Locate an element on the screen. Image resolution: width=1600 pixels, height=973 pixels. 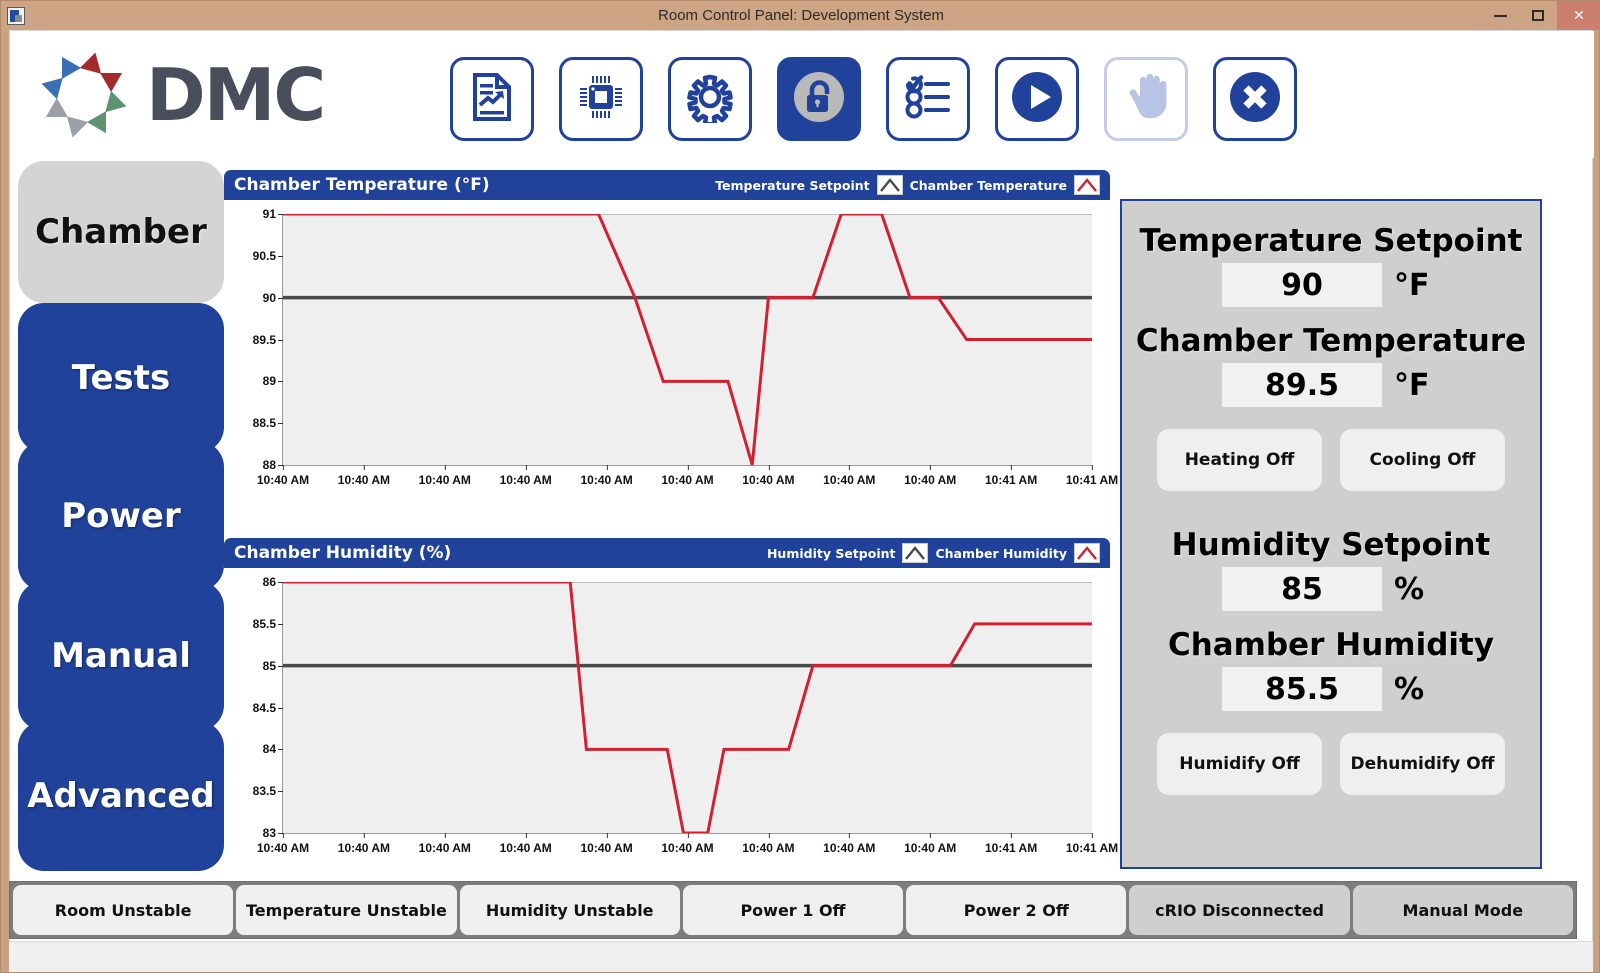
humidity-chart-title: Chamber Humidity (%) is located at coordinates (343, 553).